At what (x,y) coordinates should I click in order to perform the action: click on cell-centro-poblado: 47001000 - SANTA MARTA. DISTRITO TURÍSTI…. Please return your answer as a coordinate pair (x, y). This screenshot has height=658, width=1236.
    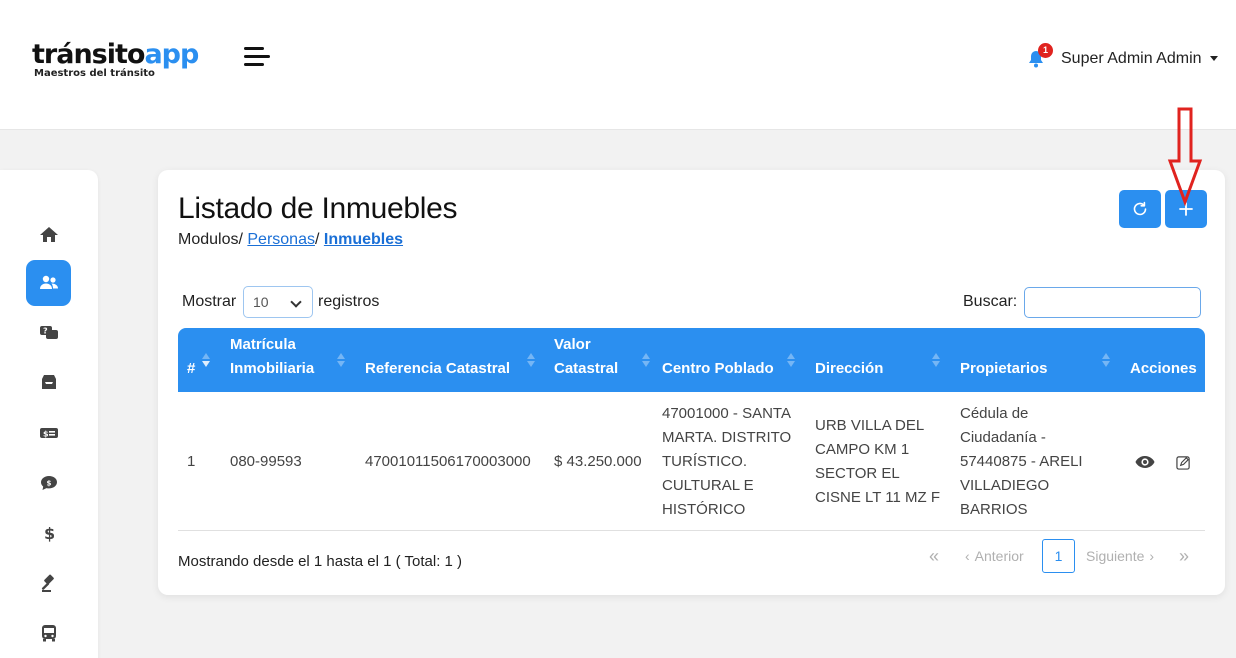
    Looking at the image, I should click on (727, 461).